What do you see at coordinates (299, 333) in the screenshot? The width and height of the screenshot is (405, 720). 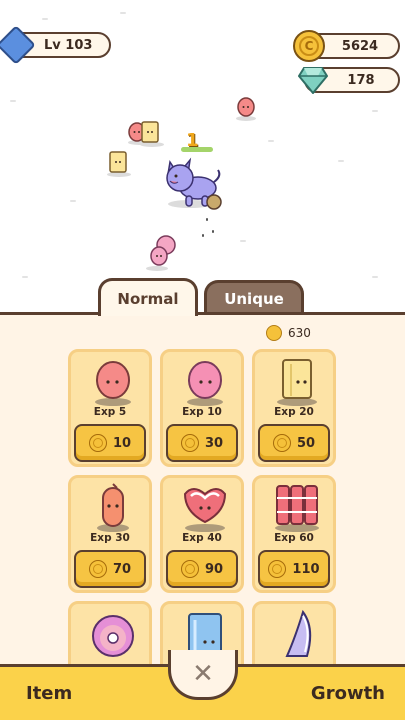 I see `shop-balance-value: 630` at bounding box center [299, 333].